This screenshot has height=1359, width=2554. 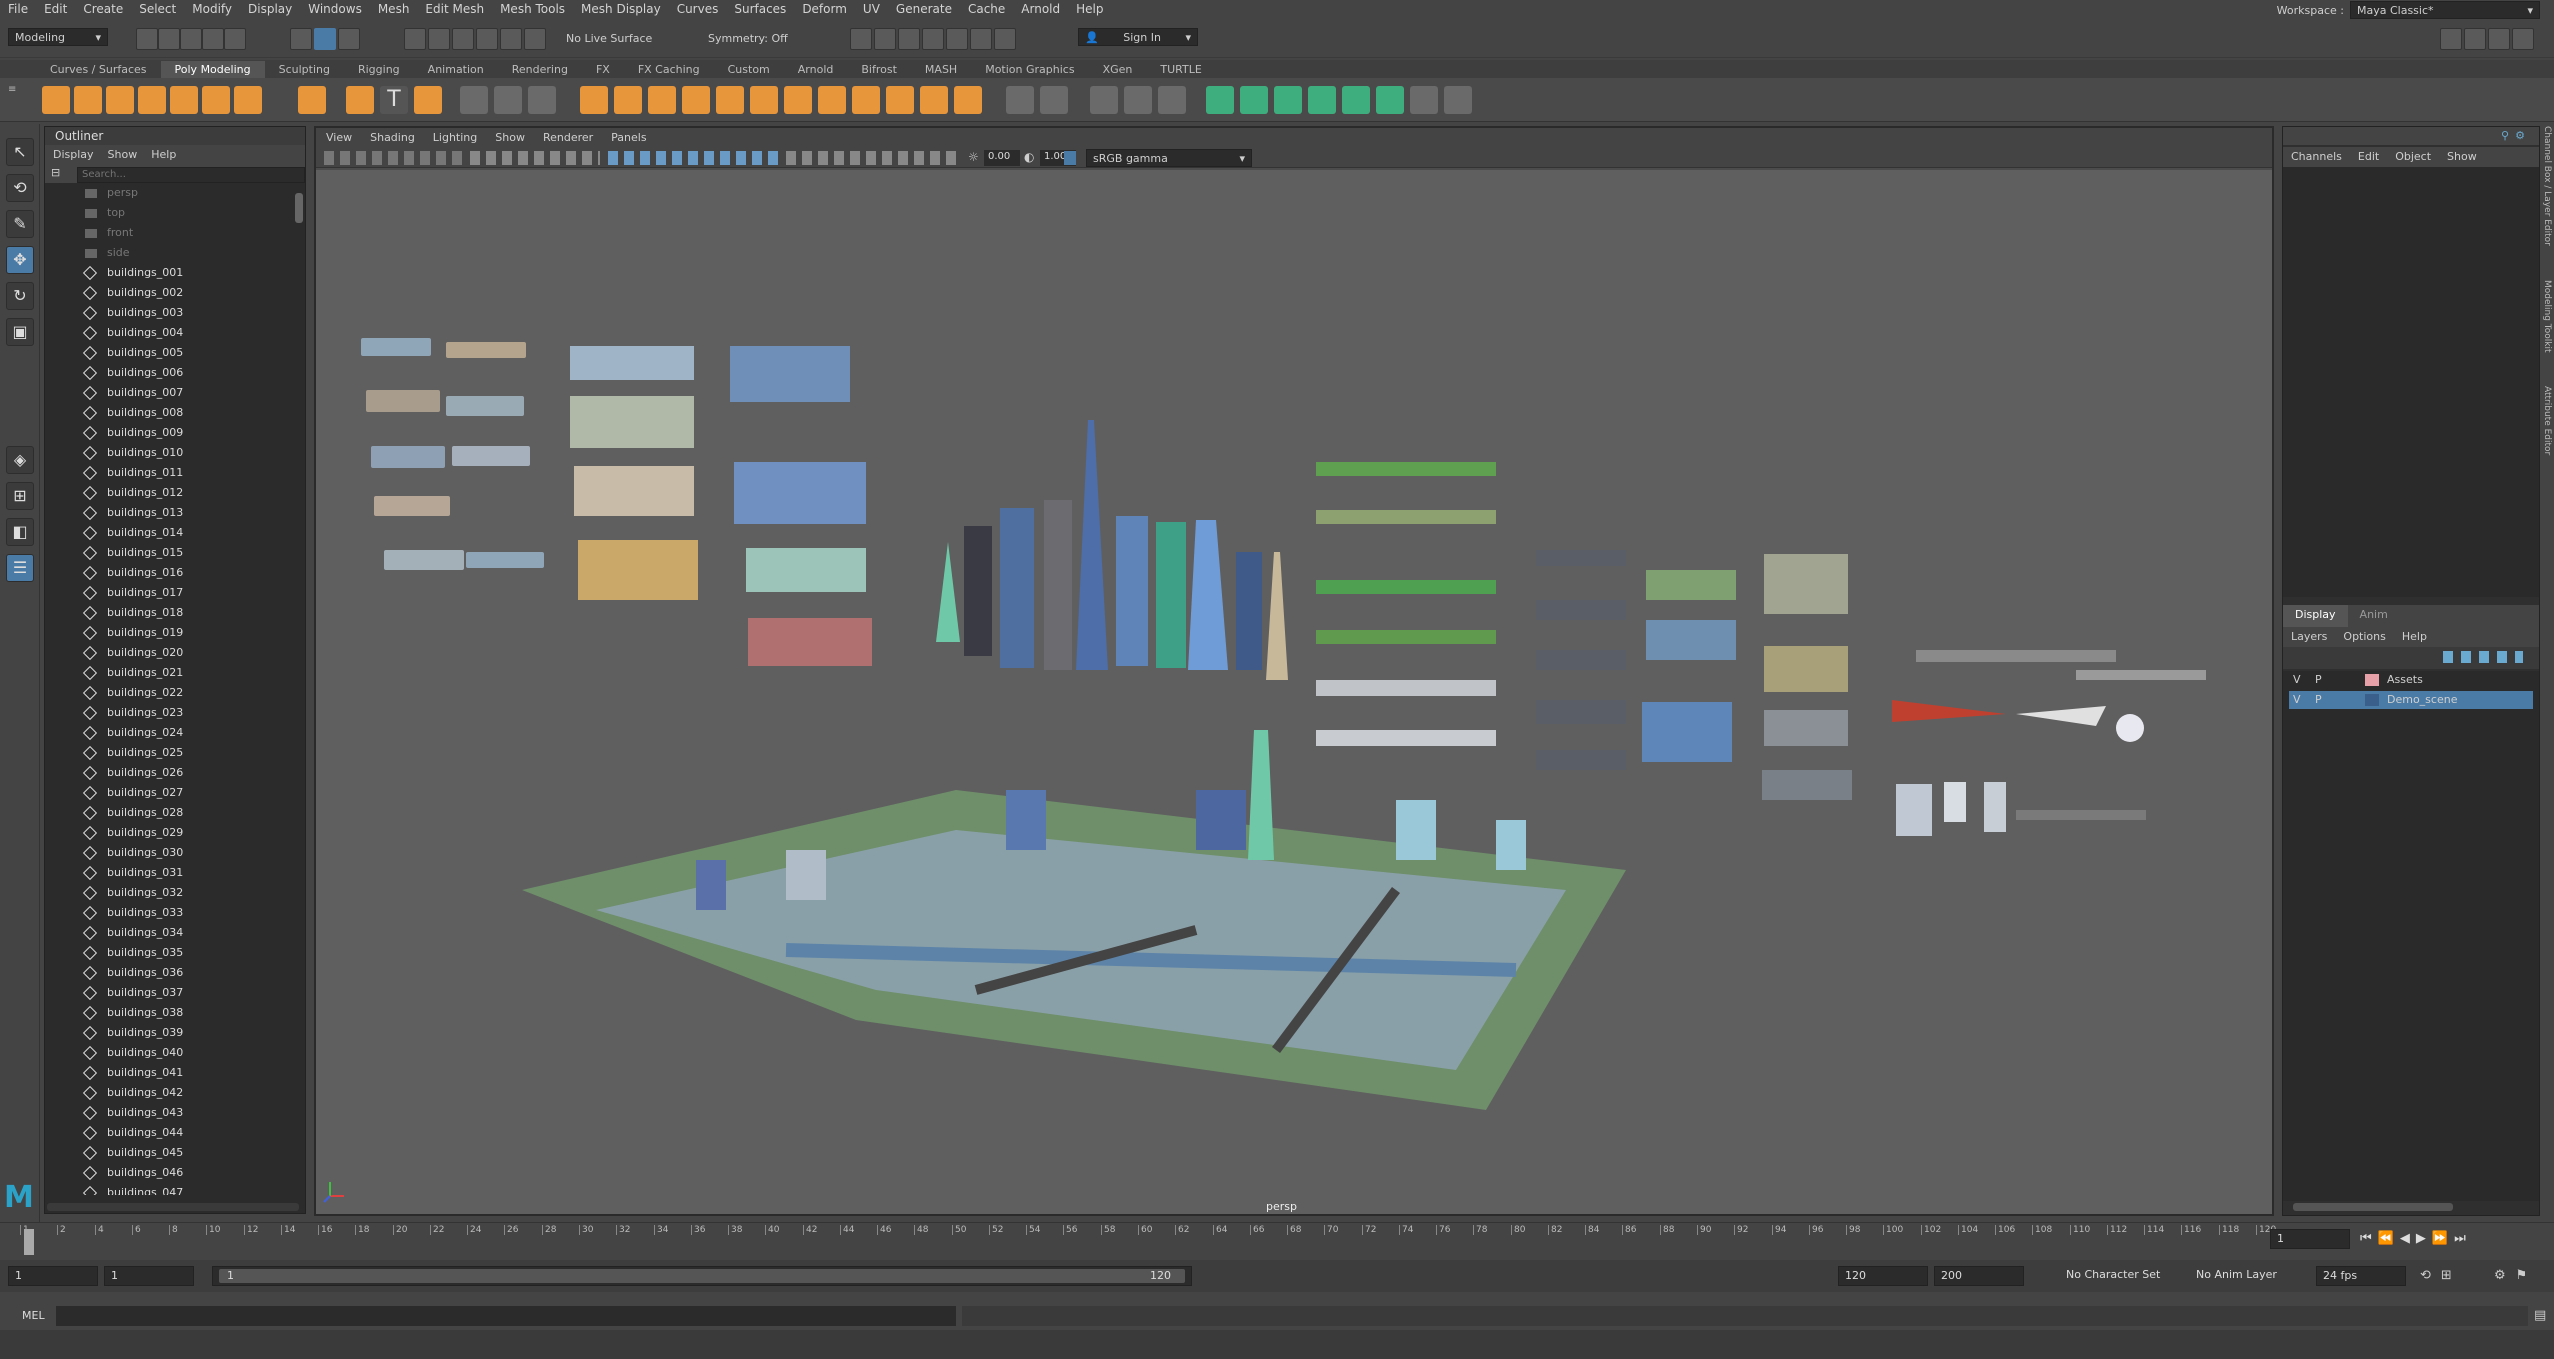 What do you see at coordinates (2316, 157) in the screenshot?
I see `channel-menu-channels: Channels` at bounding box center [2316, 157].